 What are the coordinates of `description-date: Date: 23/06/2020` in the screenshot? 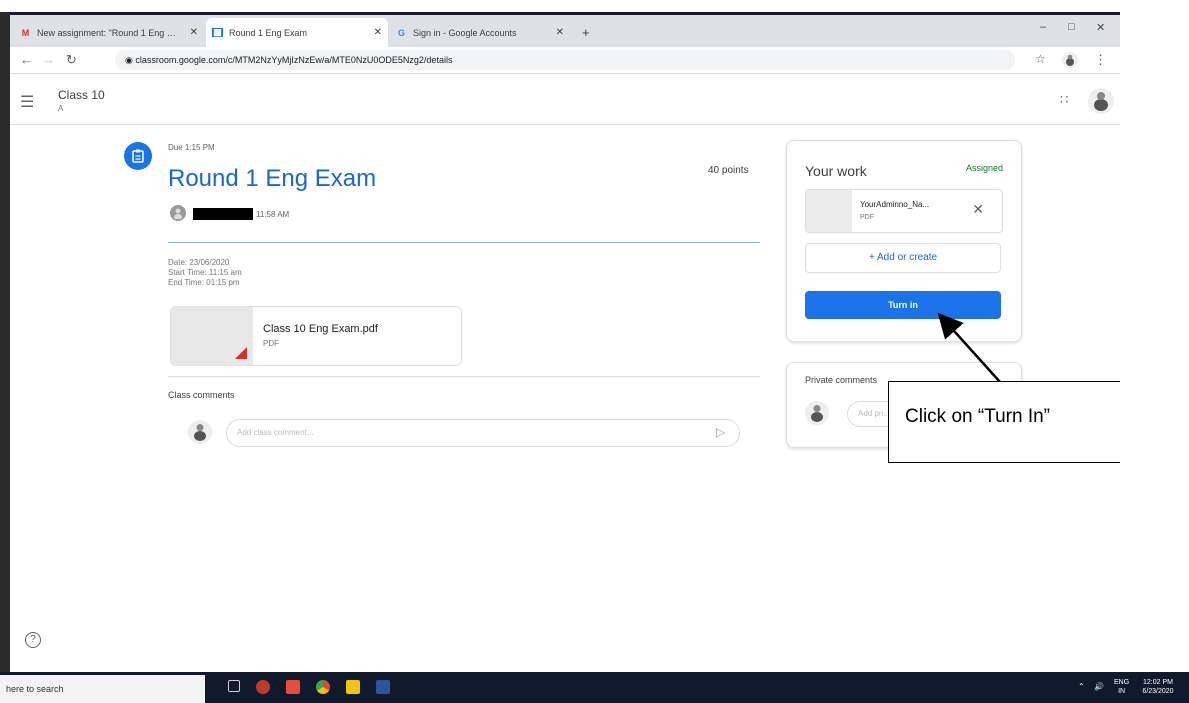 It's located at (199, 262).